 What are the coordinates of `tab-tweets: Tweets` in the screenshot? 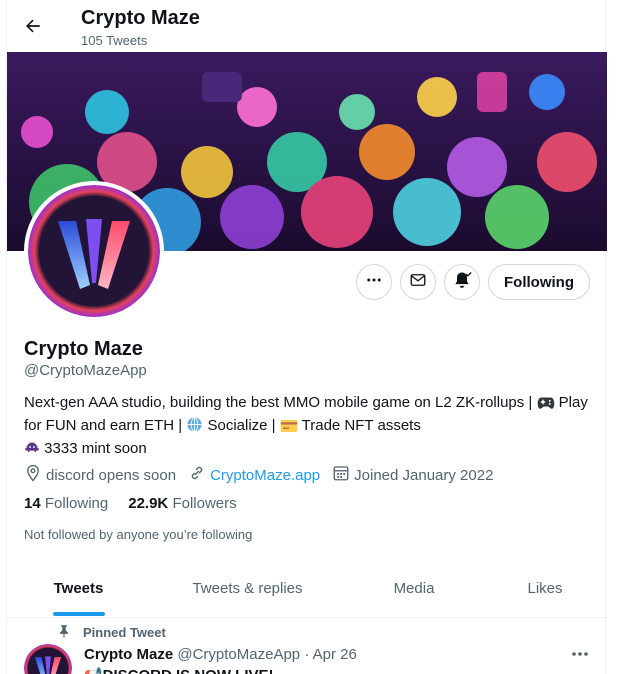 It's located at (78, 588).